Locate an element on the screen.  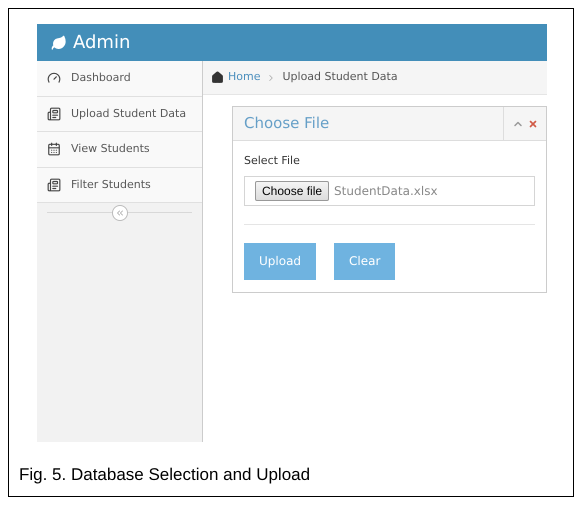
leaf-icon is located at coordinates (59, 42).